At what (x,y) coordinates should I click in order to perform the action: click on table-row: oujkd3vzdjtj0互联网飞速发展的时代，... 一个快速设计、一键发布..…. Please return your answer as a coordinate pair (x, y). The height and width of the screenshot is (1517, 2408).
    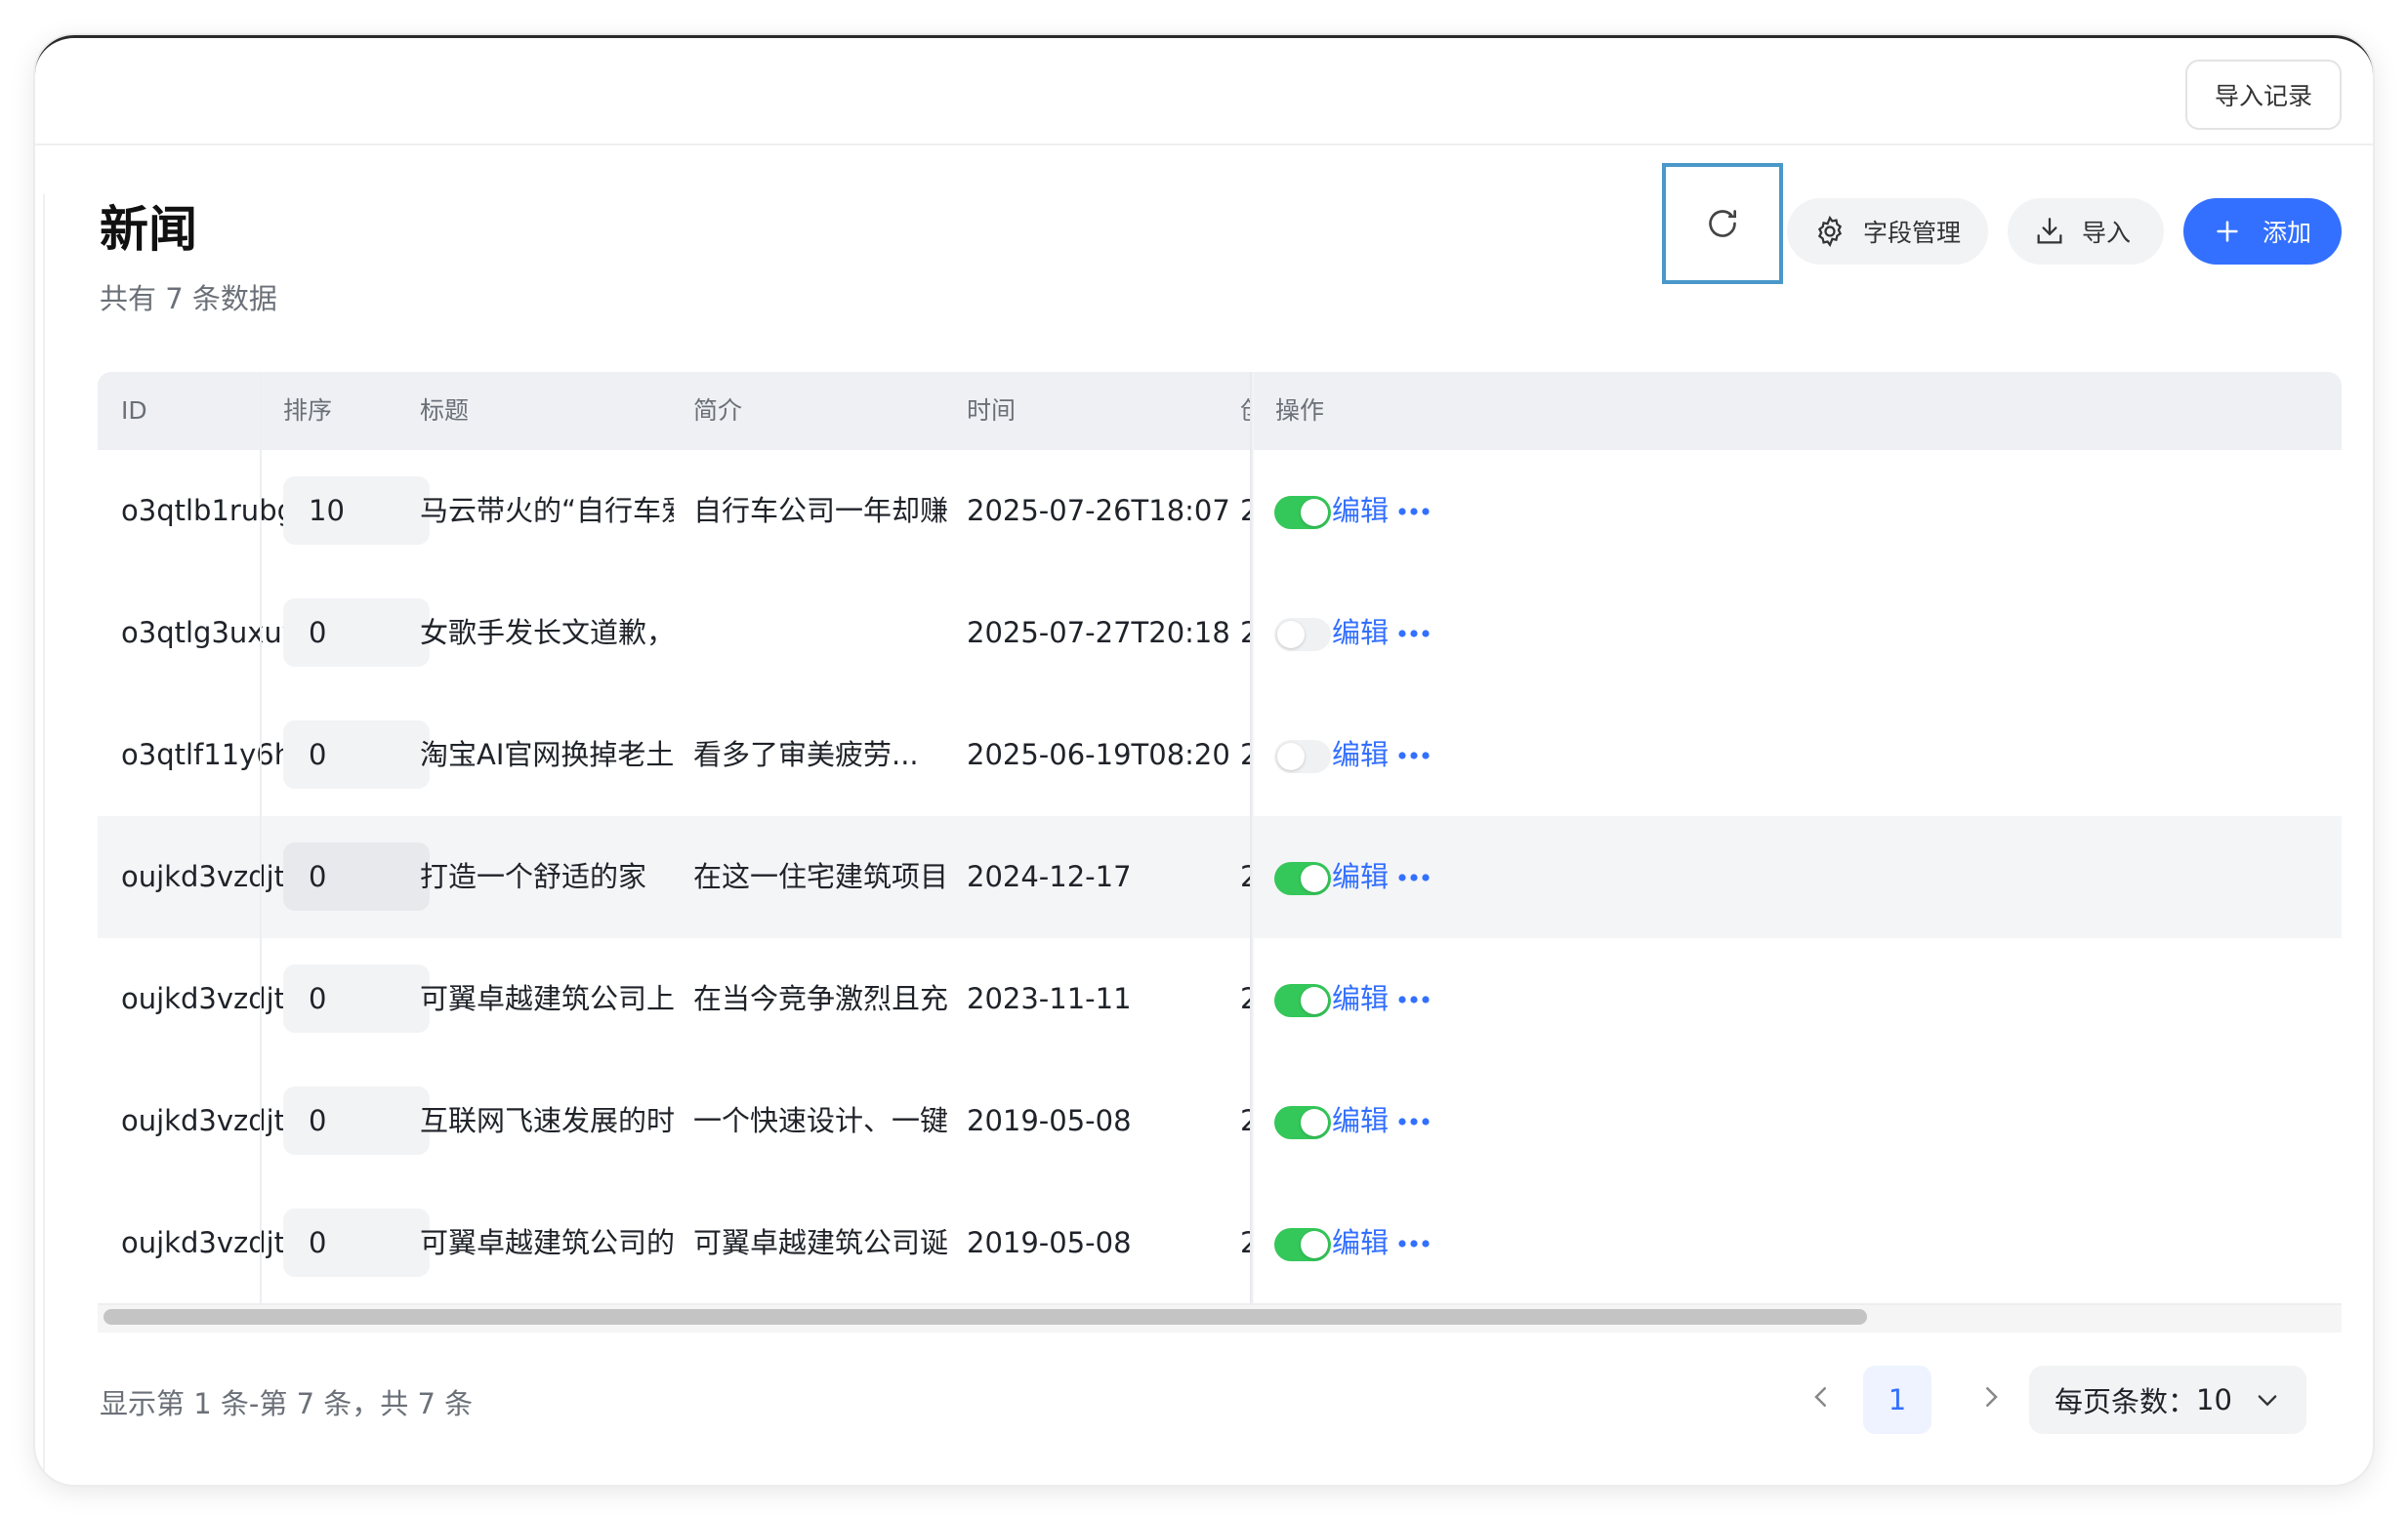
    Looking at the image, I should click on (1220, 1122).